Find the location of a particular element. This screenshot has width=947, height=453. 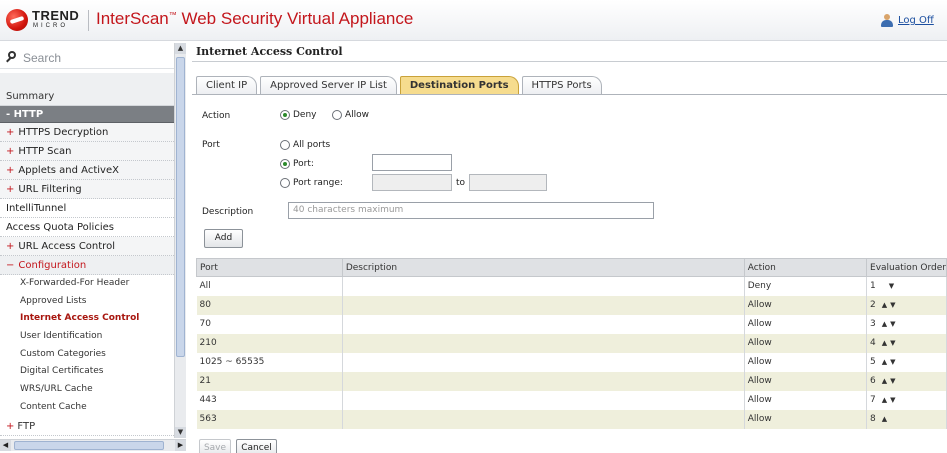

port-single-radio: Port: is located at coordinates (297, 164).